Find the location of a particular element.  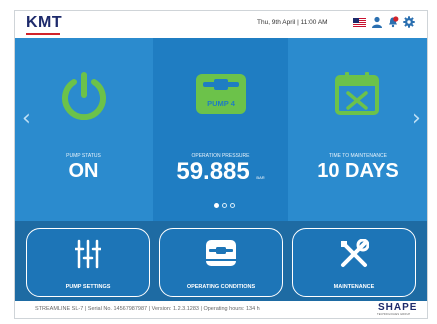

tools-icon is located at coordinates (355, 253).